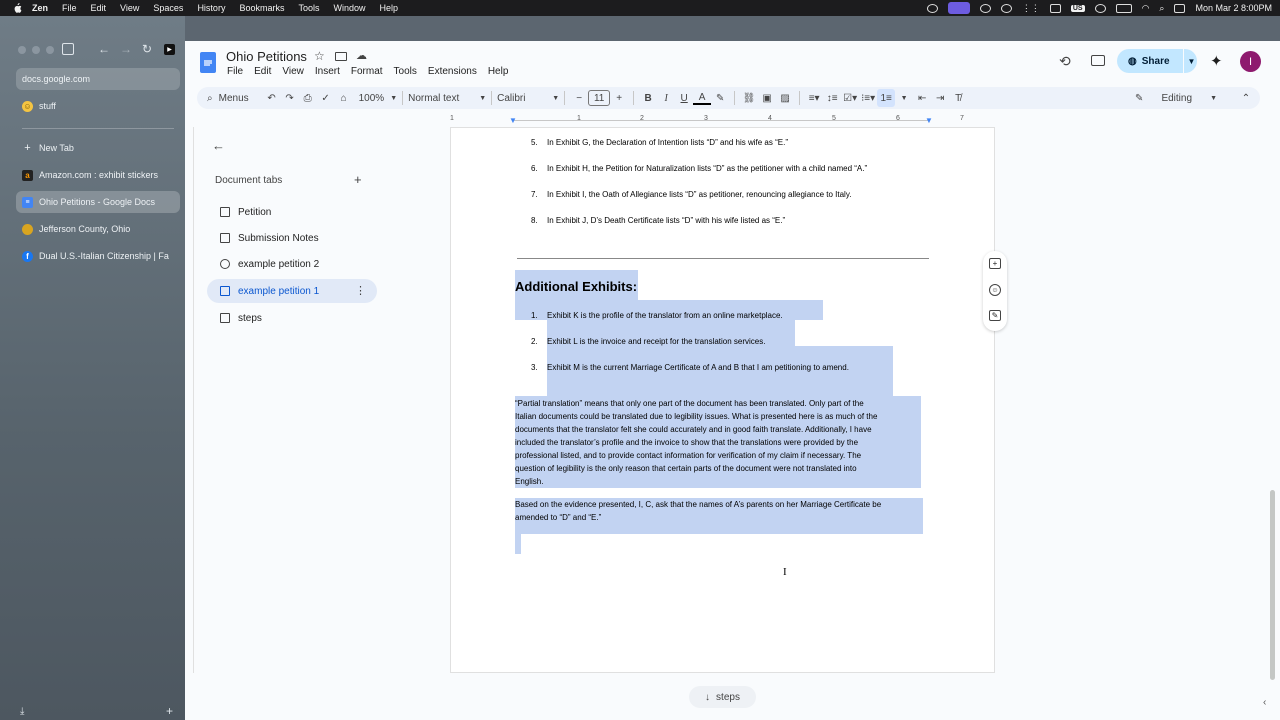 The height and width of the screenshot is (720, 1280). I want to click on menu-bookmarks: Bookmarks, so click(261, 8).